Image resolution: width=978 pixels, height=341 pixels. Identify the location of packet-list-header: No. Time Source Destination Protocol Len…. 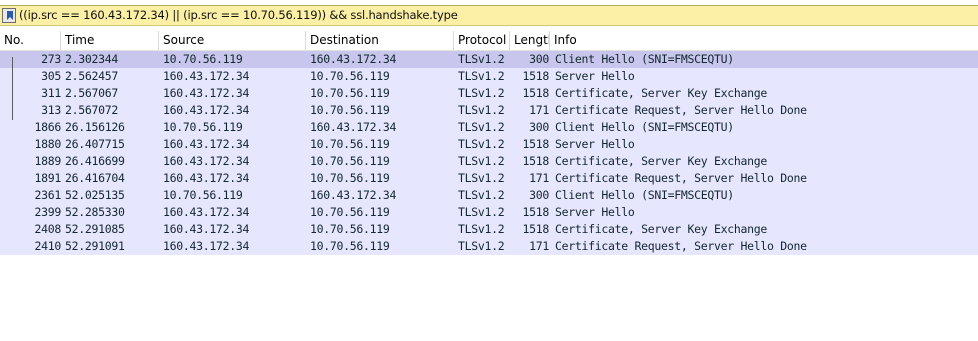
(489, 41).